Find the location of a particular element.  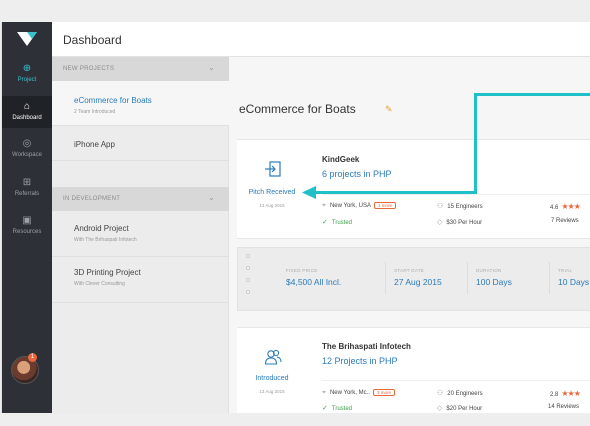

detail-duration: DURATION 100 Days is located at coordinates (494, 277).